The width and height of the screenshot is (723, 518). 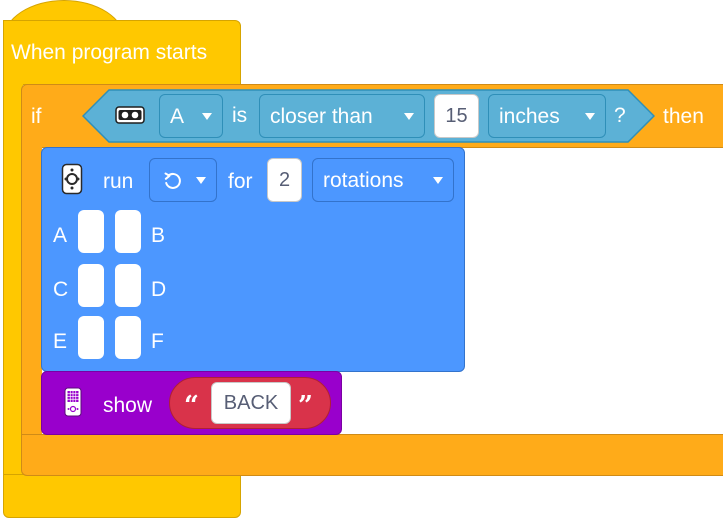 What do you see at coordinates (620, 115) in the screenshot?
I see `question-mark-label: ?` at bounding box center [620, 115].